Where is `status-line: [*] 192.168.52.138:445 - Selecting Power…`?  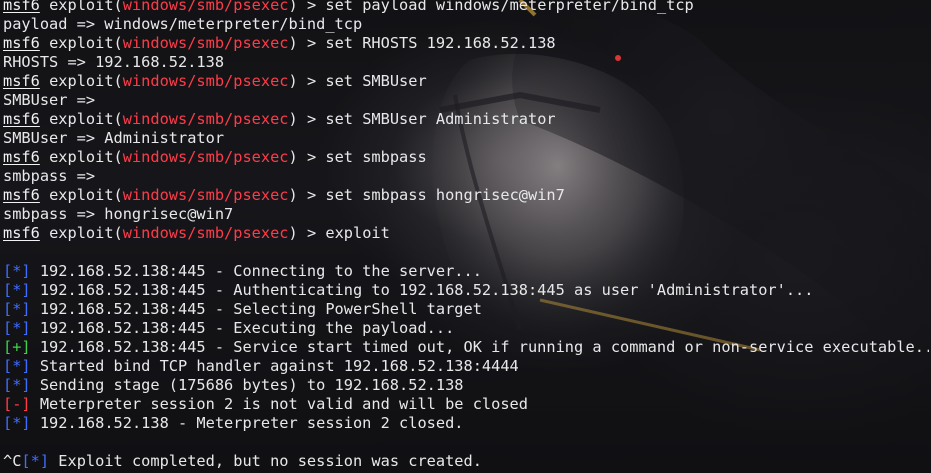 status-line: [*] 192.168.52.138:445 - Selecting Power… is located at coordinates (466, 309).